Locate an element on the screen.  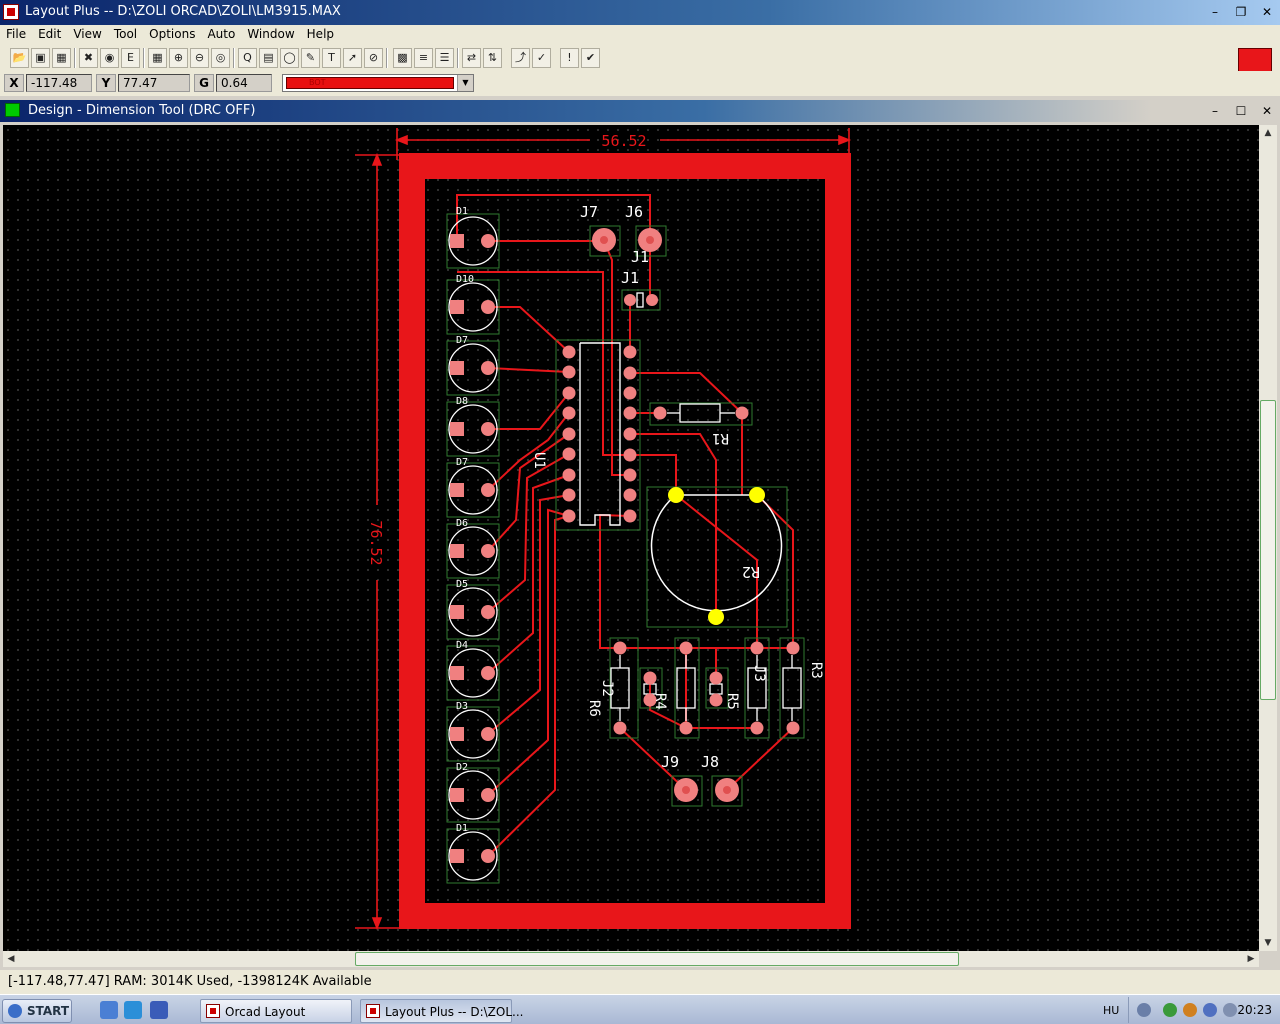
vertical-scrollbar: ▲ ▼ is located at coordinates (1268, 538).